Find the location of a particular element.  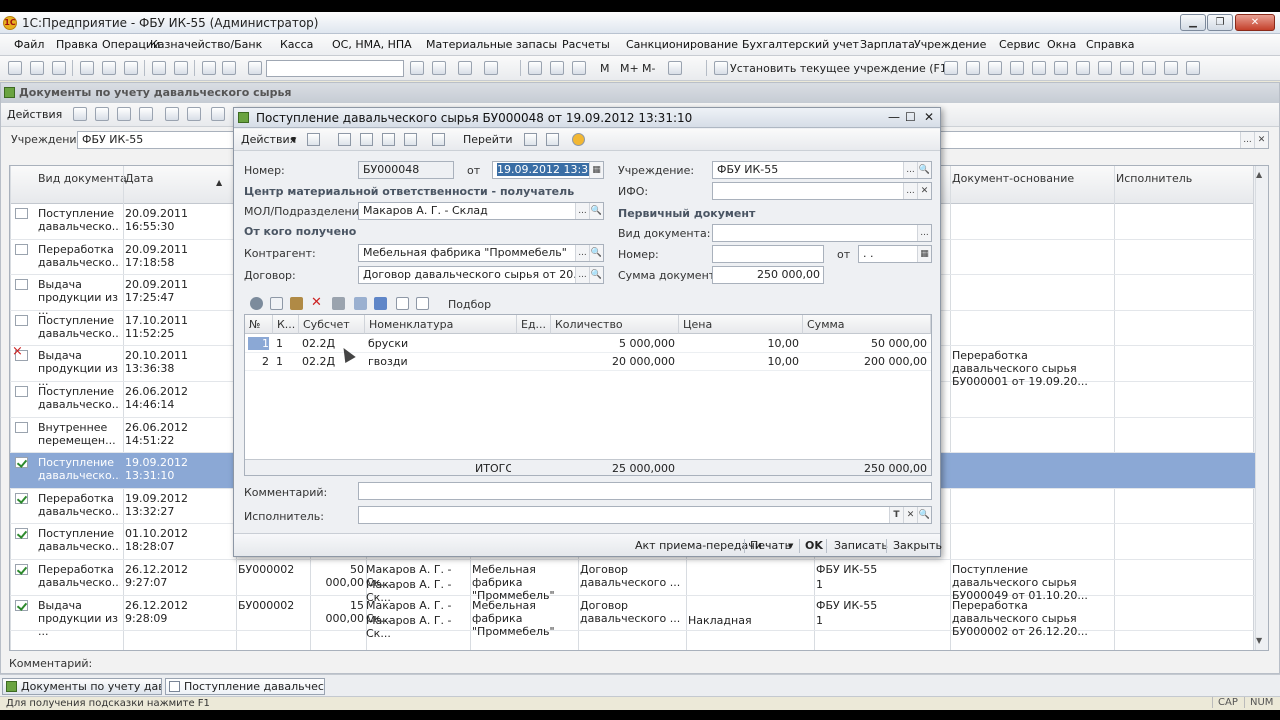

task-receipt-doc: Поступление давальчес...:10 is located at coordinates (245, 686).